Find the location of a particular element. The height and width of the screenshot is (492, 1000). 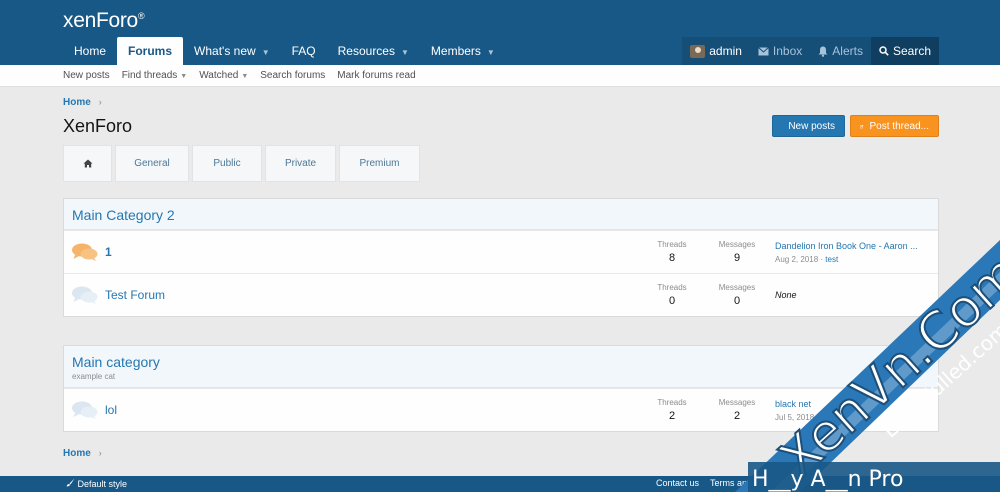

subnav-new-posts: New posts is located at coordinates (86, 75).